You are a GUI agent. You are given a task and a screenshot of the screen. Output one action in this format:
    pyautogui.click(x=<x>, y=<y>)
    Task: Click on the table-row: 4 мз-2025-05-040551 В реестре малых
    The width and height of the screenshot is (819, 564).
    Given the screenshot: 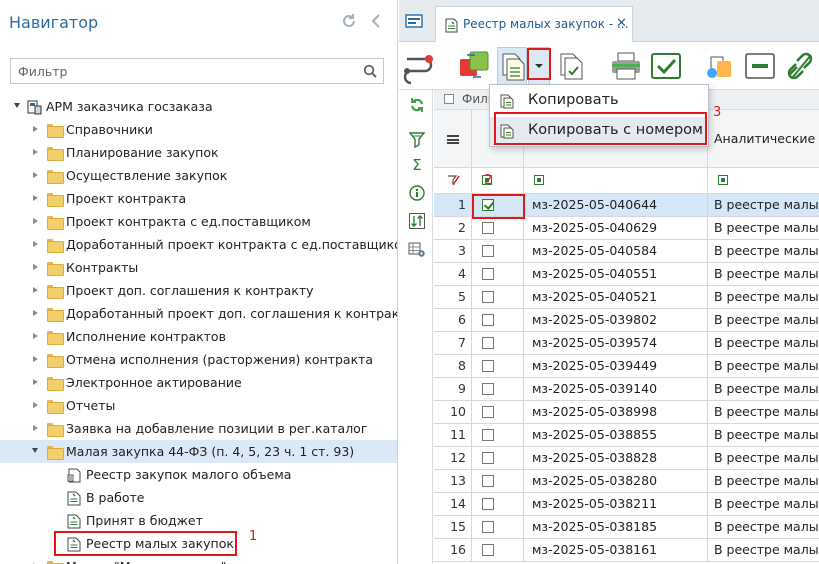 What is the action you would take?
    pyautogui.click(x=626, y=274)
    